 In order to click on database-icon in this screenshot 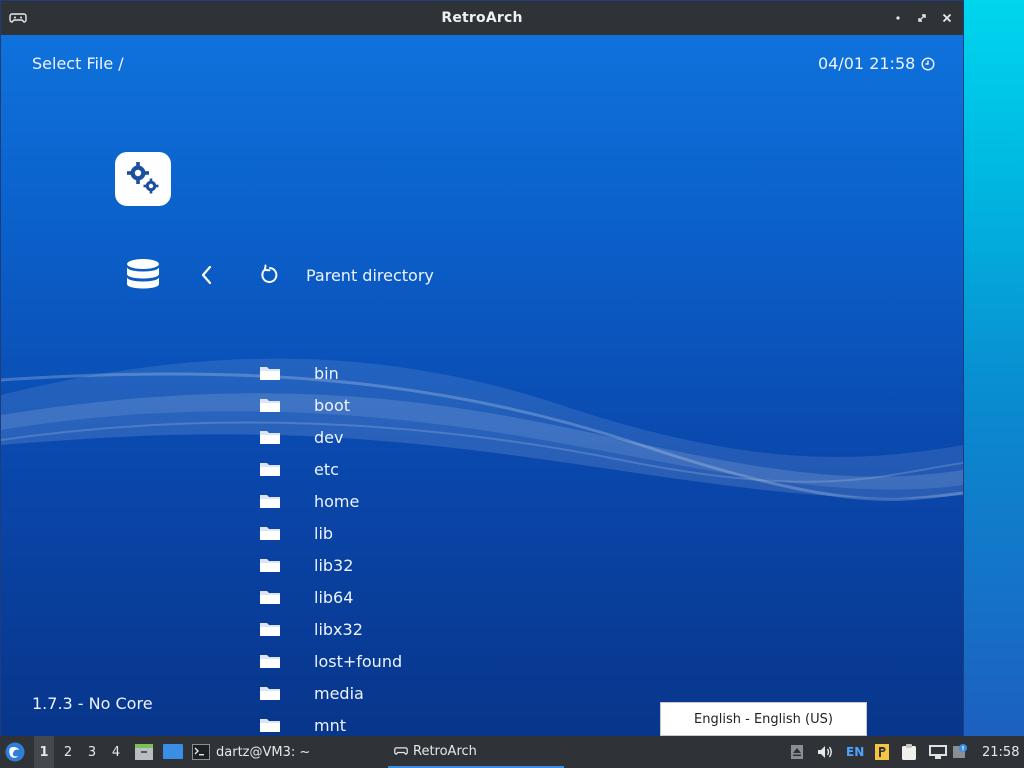, I will do `click(143, 276)`.